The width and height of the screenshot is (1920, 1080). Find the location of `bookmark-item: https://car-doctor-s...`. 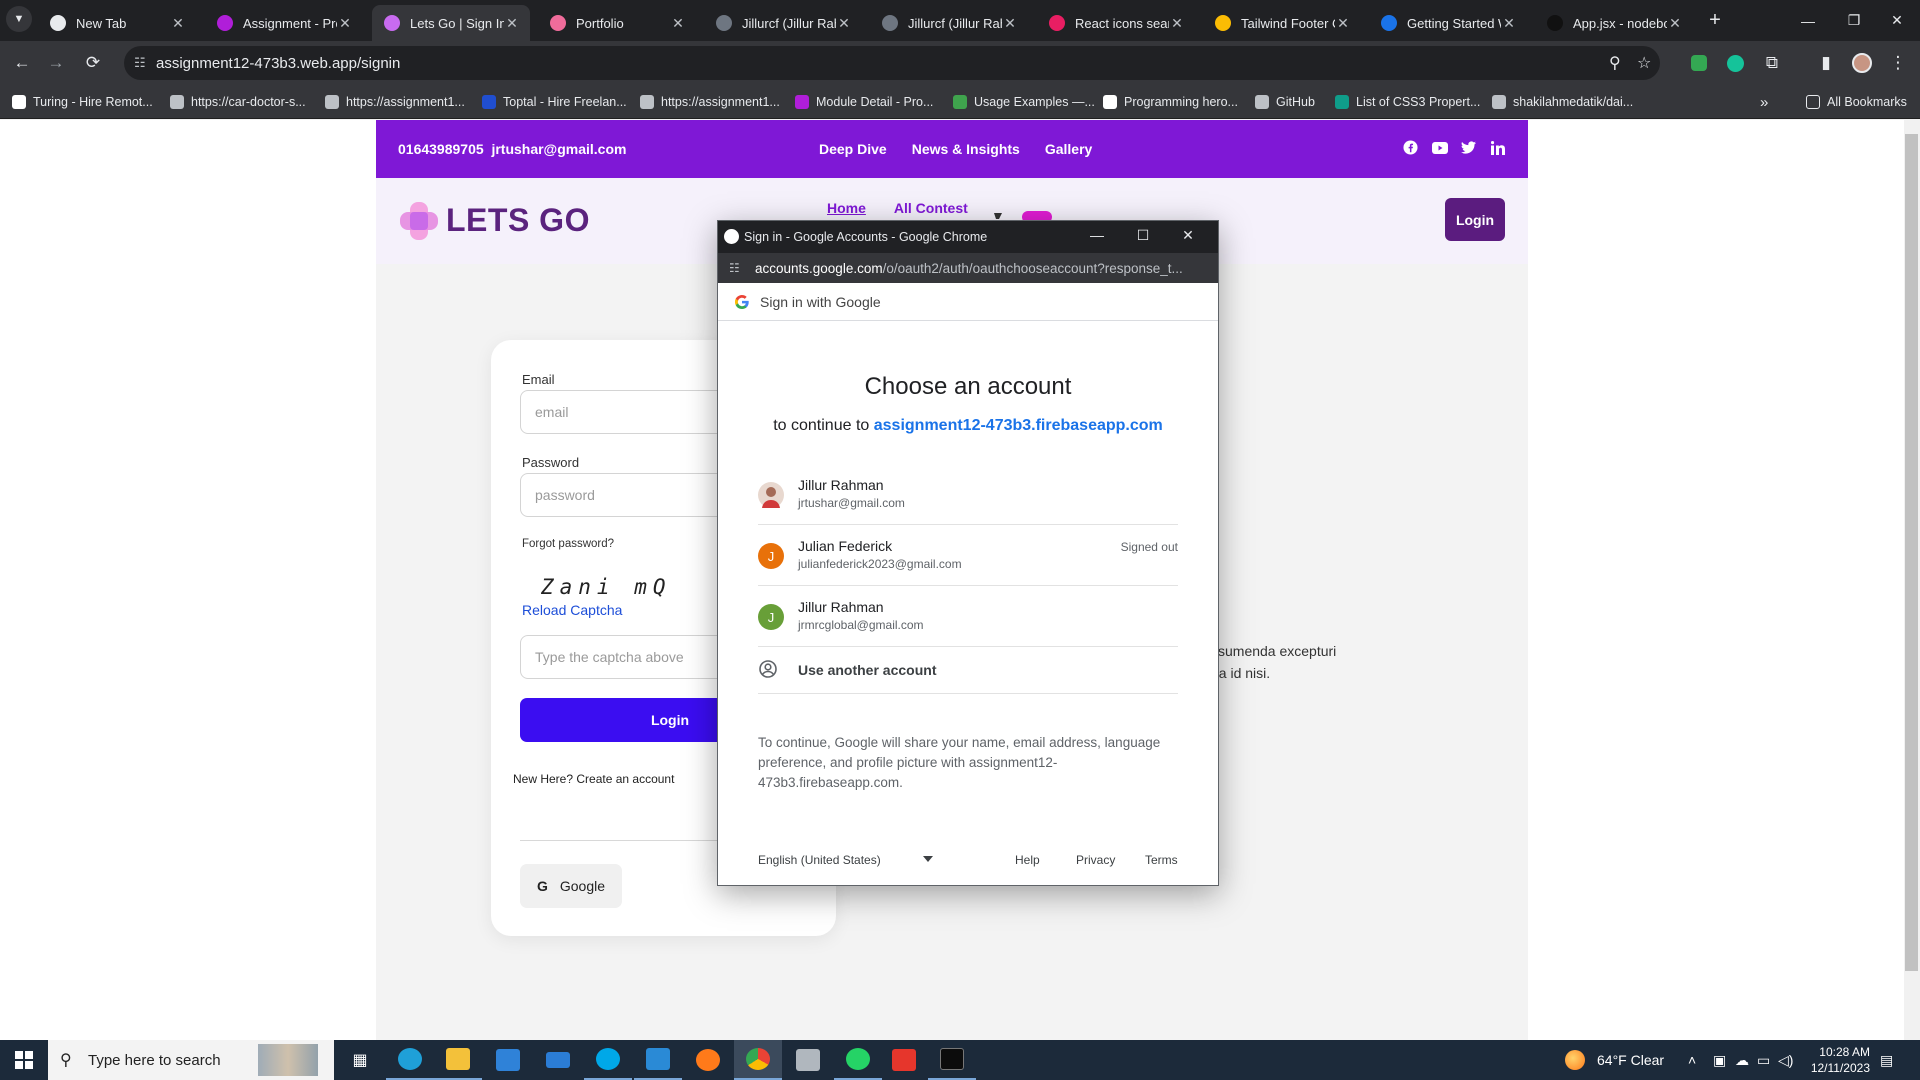

bookmark-item: https://car-doctor-s... is located at coordinates (238, 102).